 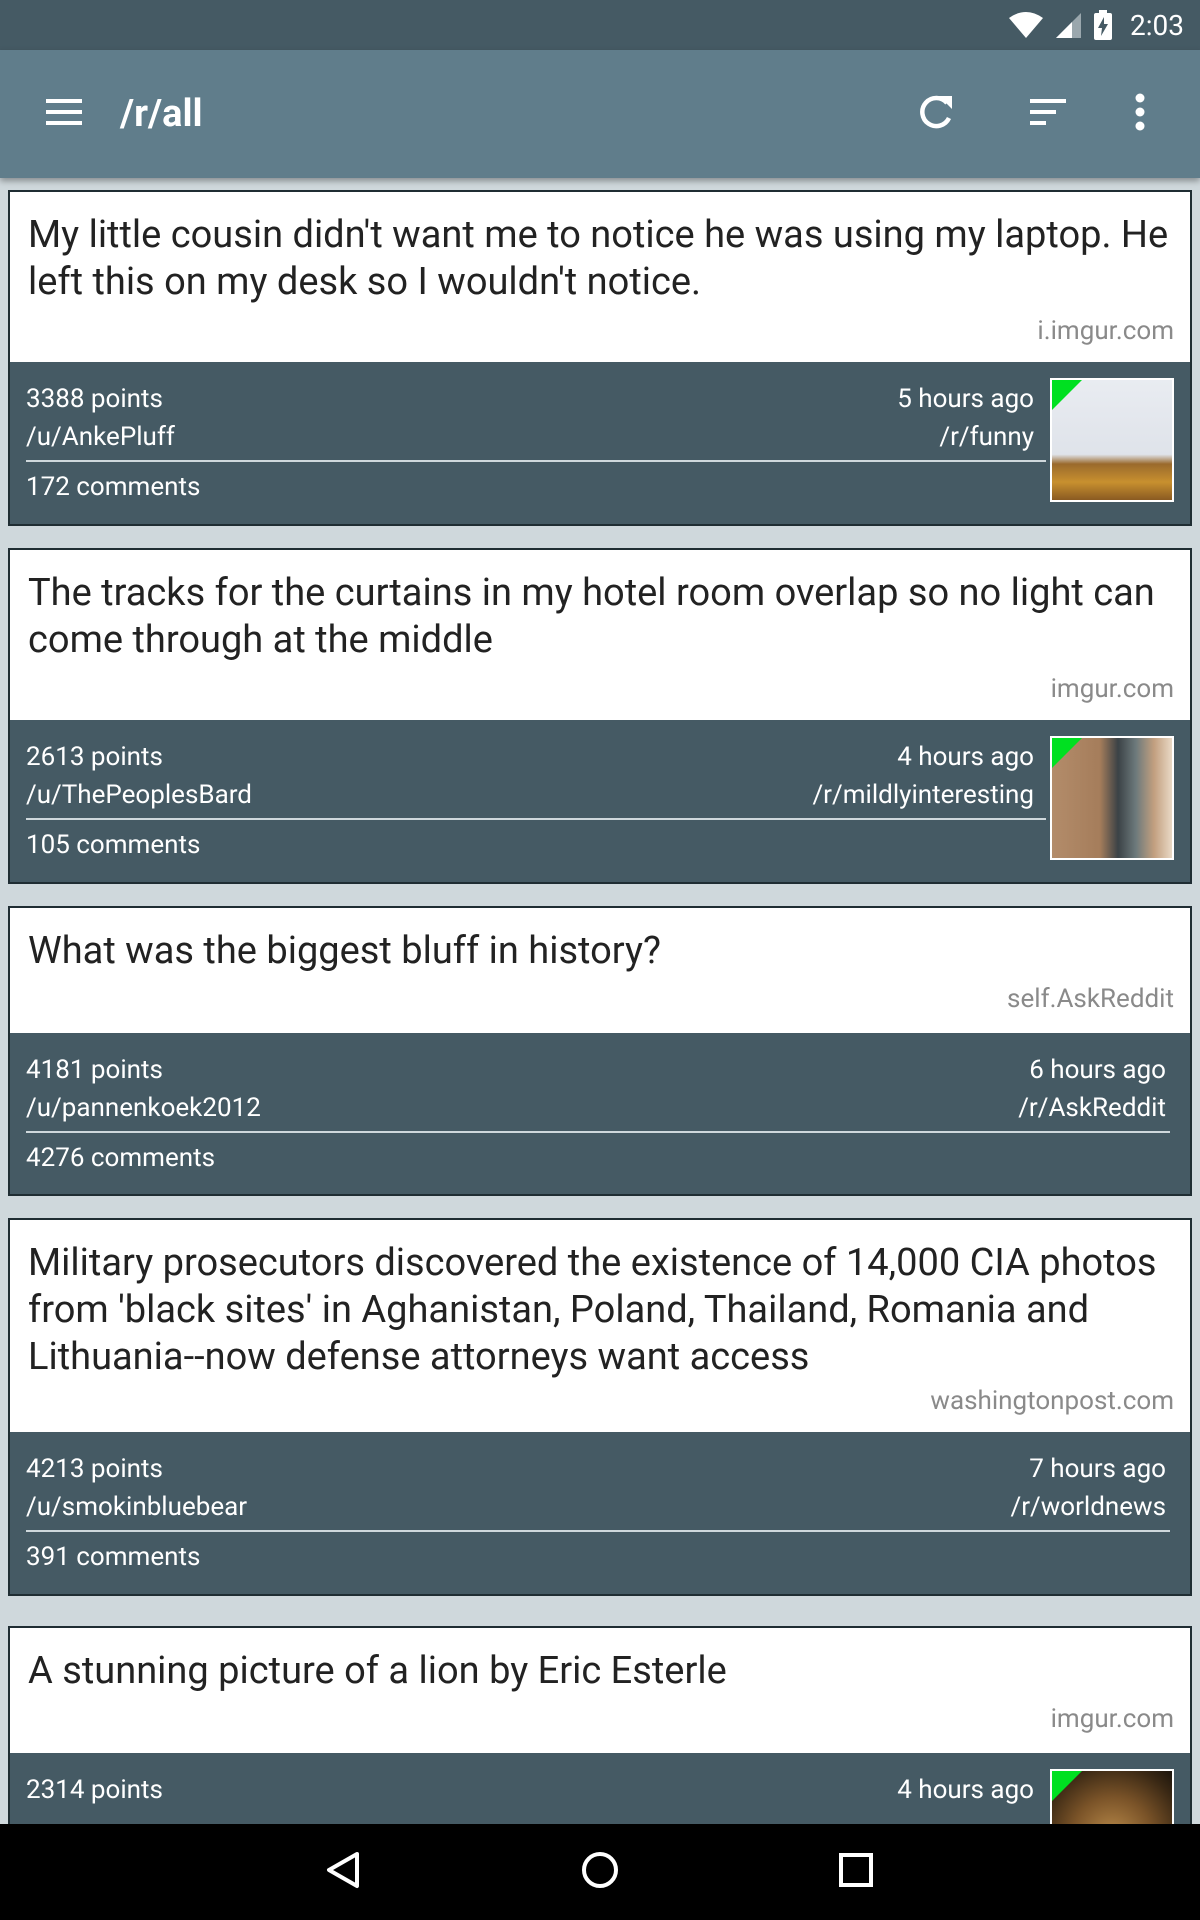 I want to click on back-triangle-icon, so click(x=344, y=1872).